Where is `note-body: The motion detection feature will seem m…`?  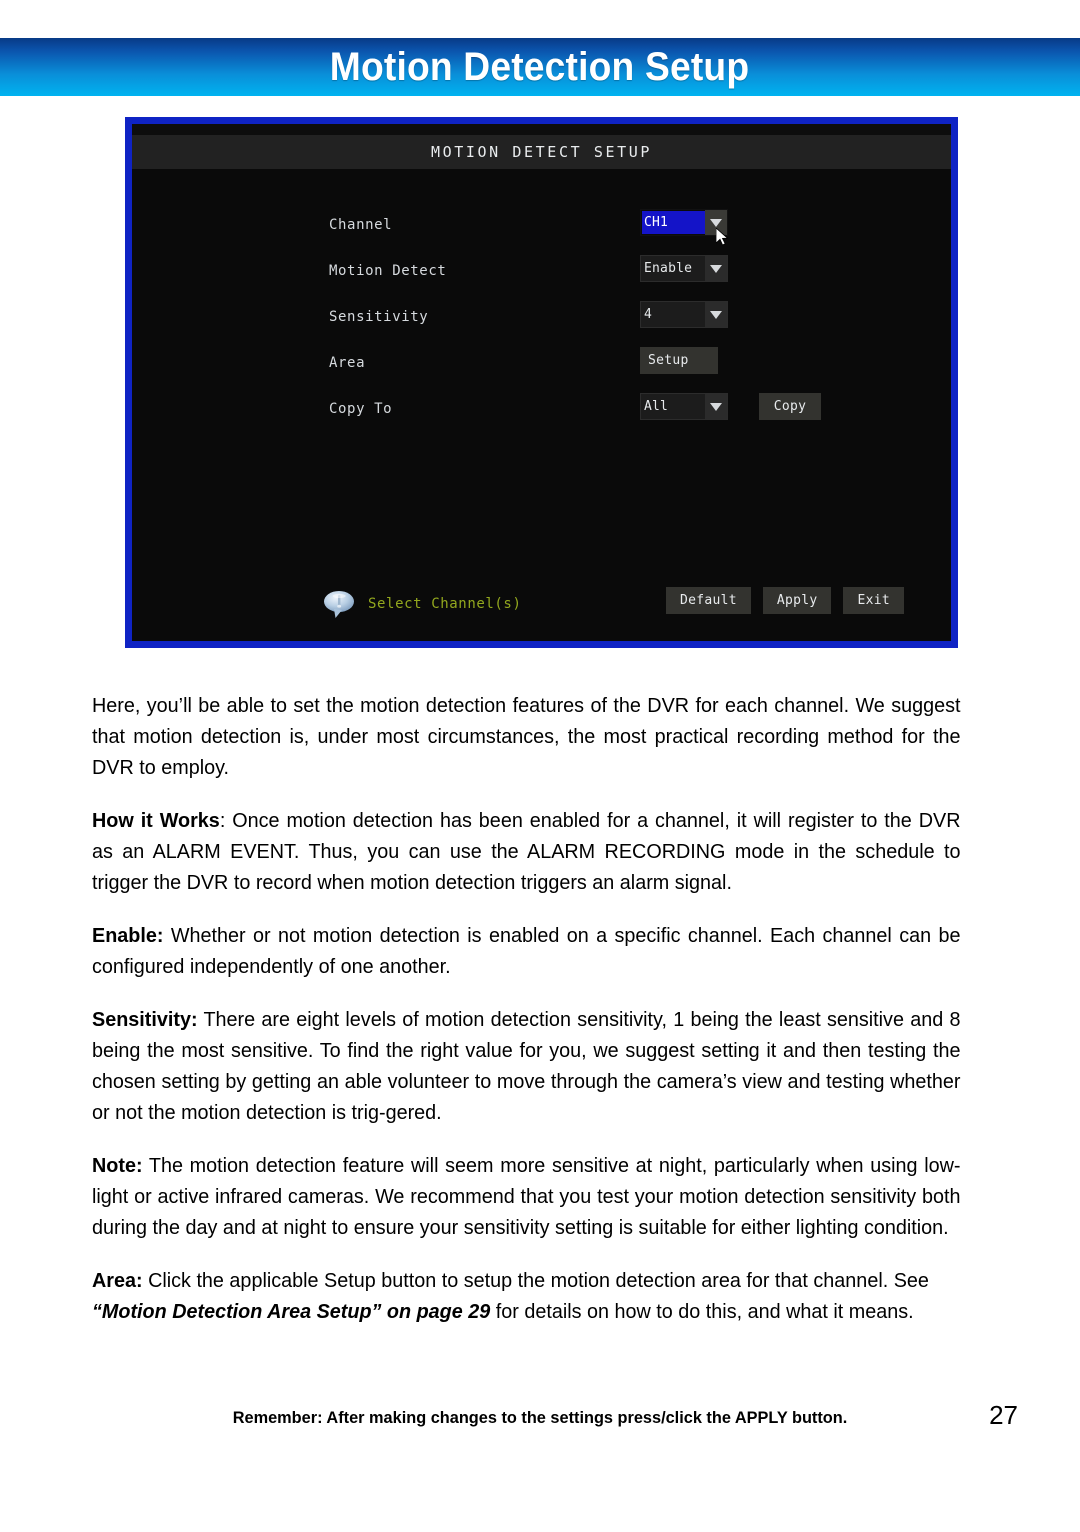 note-body: The motion detection feature will seem m… is located at coordinates (526, 1196).